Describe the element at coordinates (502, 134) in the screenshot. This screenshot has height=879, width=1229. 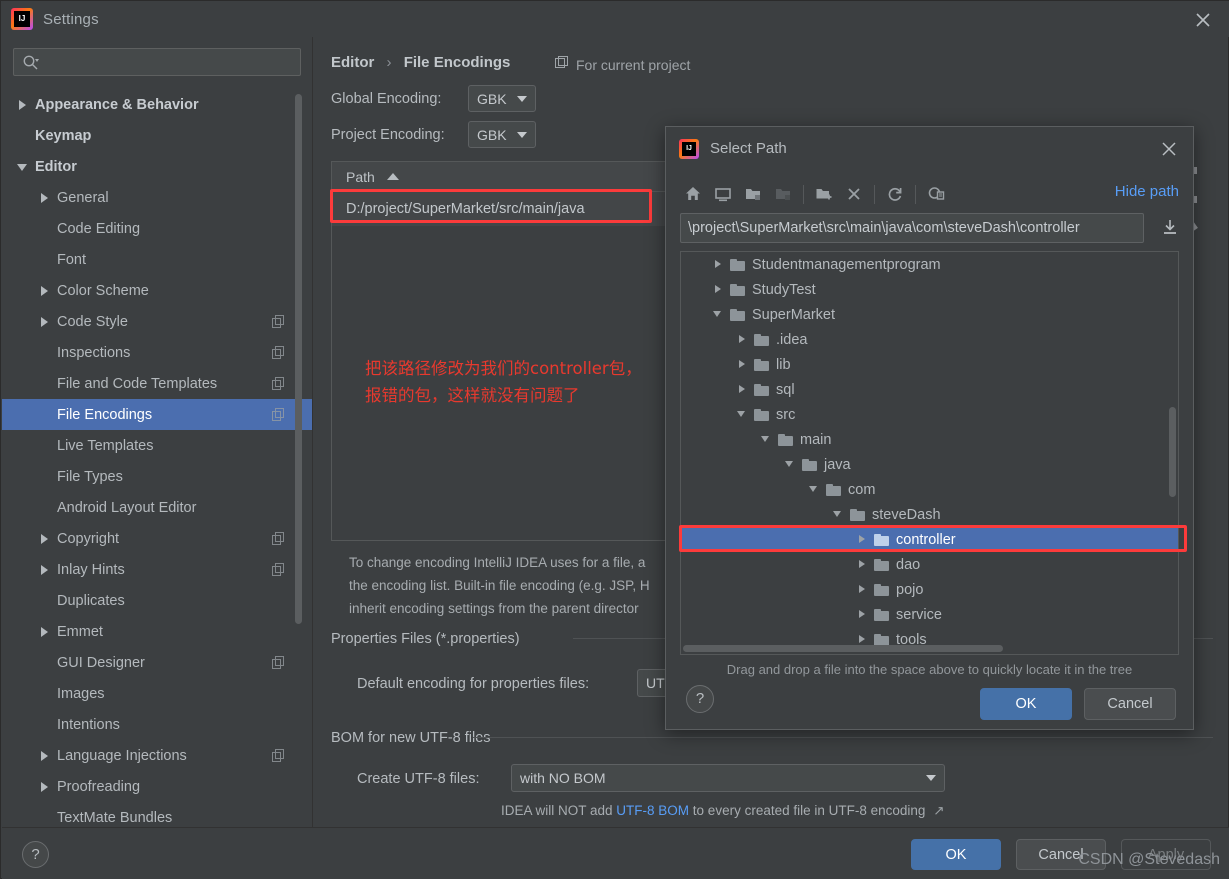
I see `project-encoding-select: GBK` at that location.